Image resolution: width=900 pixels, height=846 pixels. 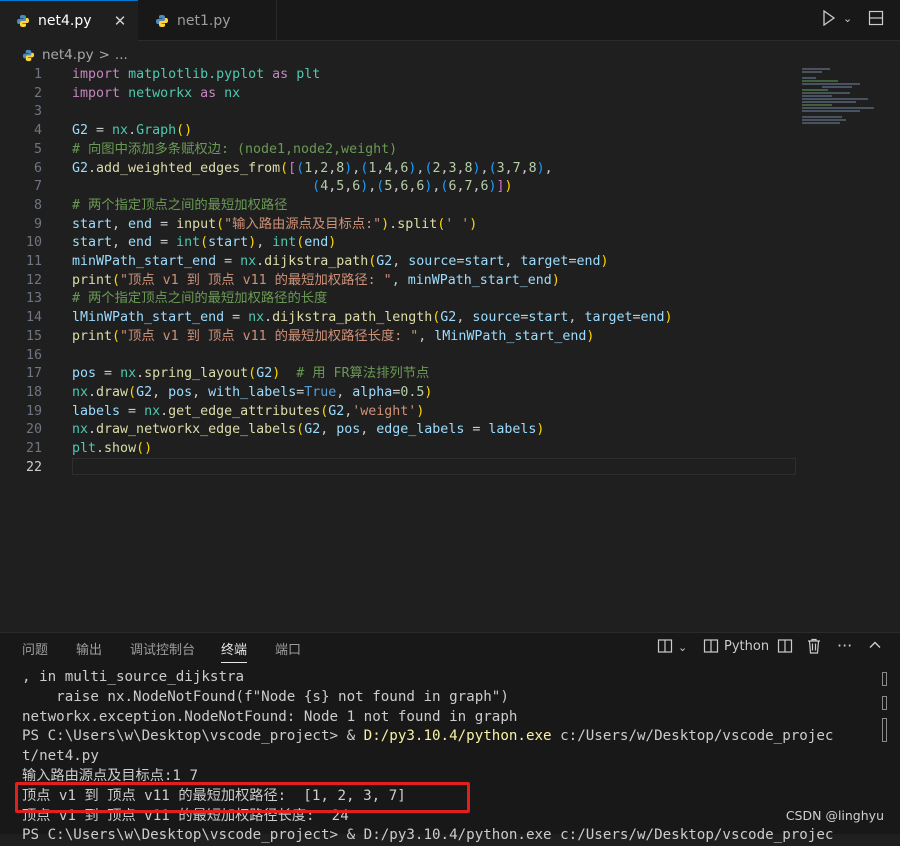 I want to click on line-number: 13, so click(x=33, y=299).